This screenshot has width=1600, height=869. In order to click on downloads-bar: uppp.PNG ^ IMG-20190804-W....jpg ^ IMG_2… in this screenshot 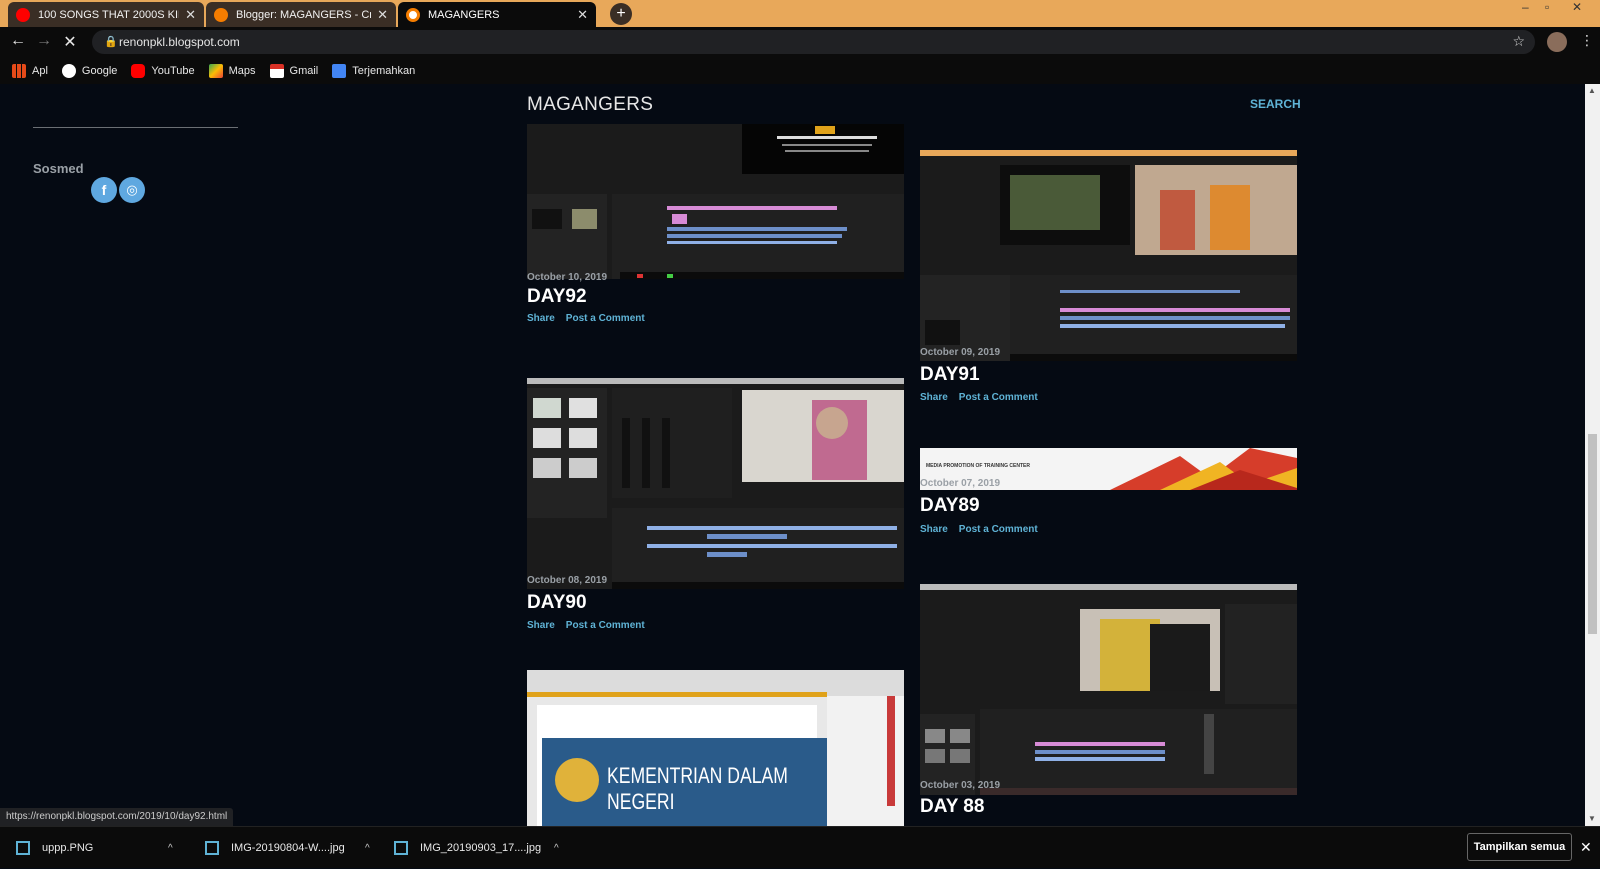, I will do `click(800, 847)`.